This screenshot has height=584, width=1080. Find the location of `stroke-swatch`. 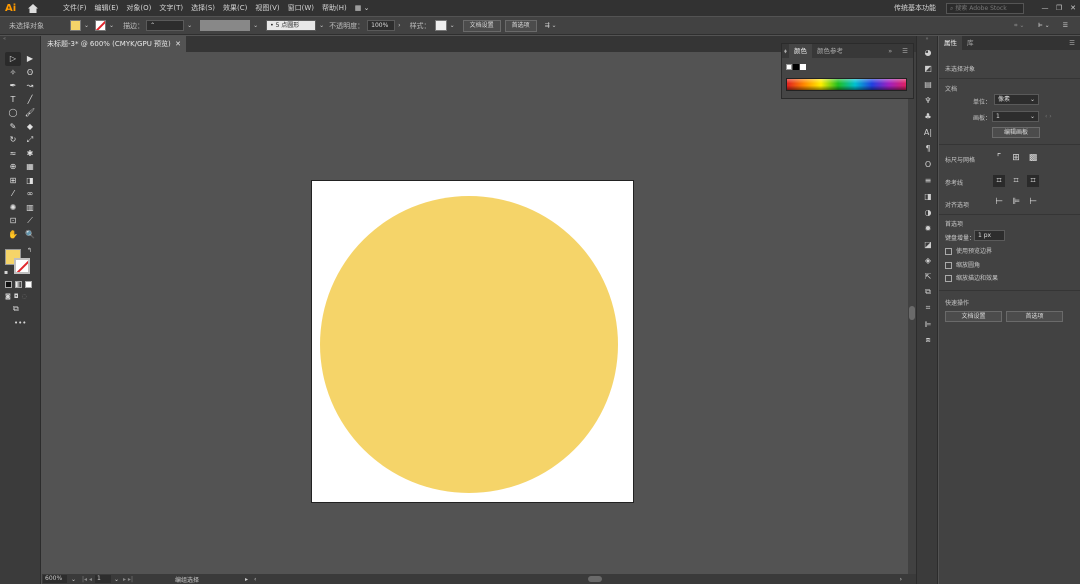

stroke-swatch is located at coordinates (101, 25).